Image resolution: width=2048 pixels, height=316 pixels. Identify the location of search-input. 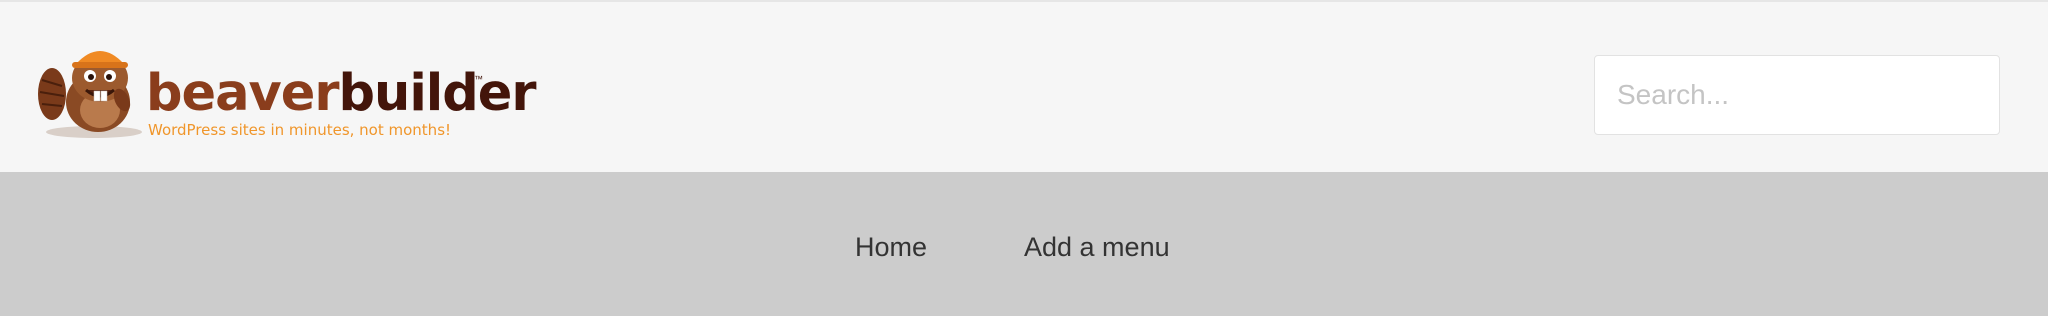
(1797, 95).